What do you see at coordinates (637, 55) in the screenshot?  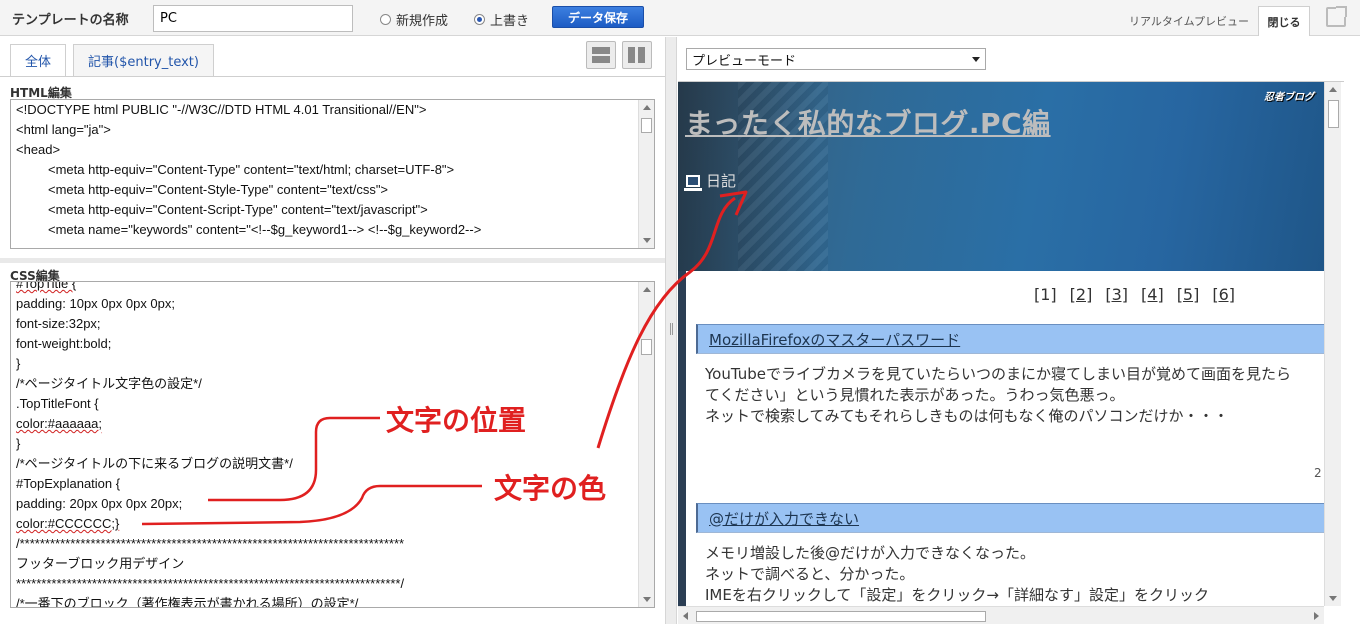 I see `layout-vertical-button` at bounding box center [637, 55].